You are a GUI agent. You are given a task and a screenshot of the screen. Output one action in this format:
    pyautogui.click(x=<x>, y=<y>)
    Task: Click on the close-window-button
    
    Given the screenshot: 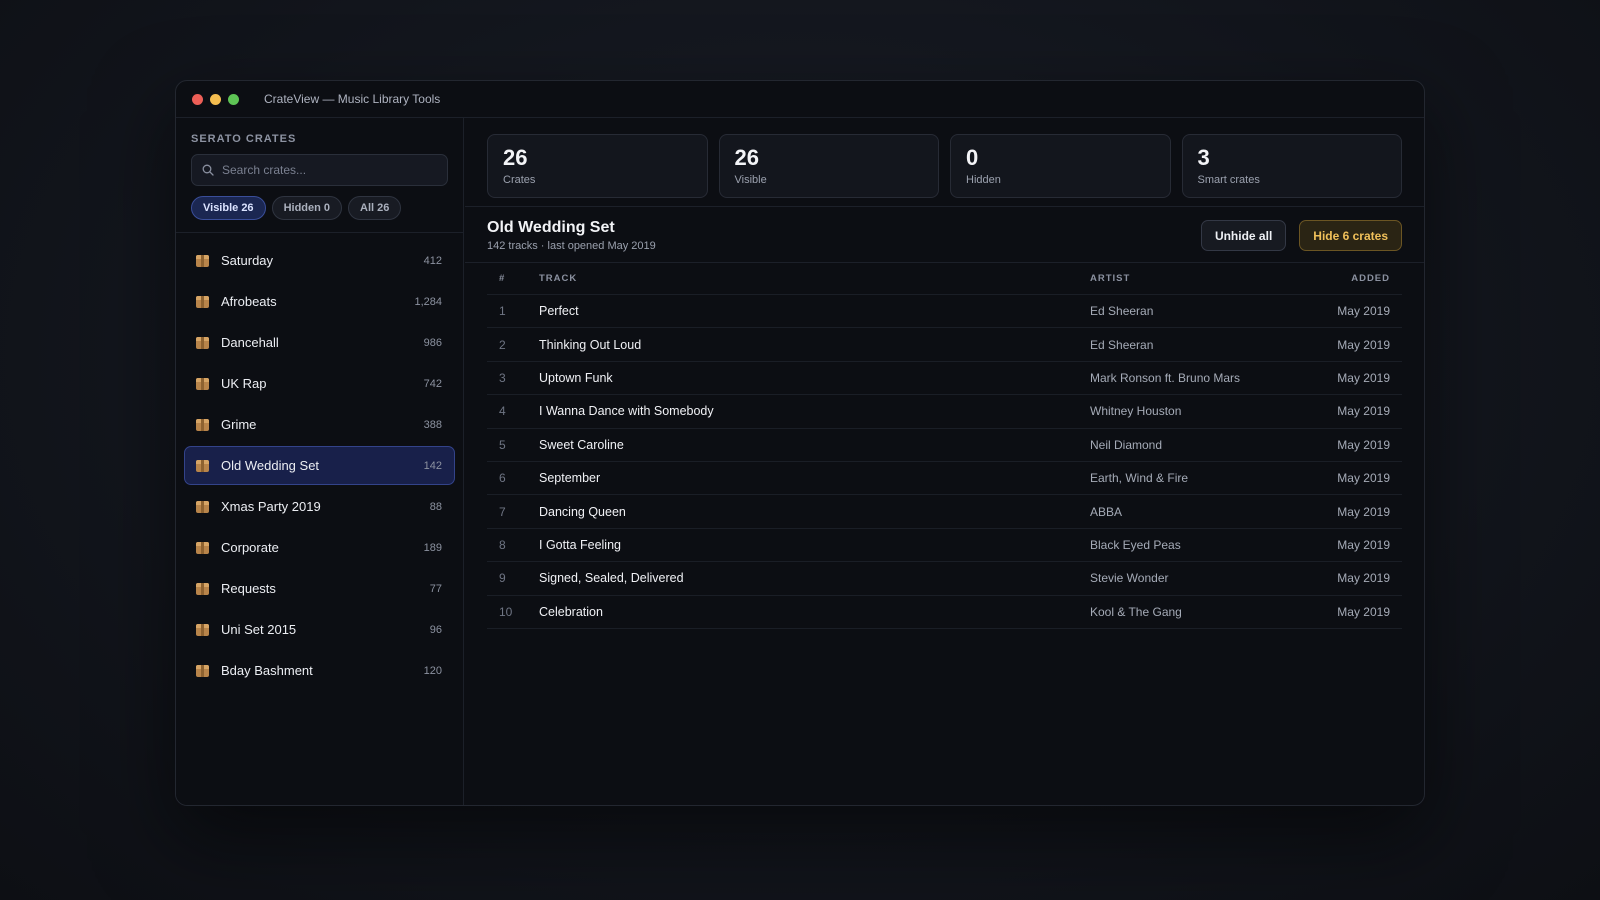 What is the action you would take?
    pyautogui.click(x=197, y=99)
    